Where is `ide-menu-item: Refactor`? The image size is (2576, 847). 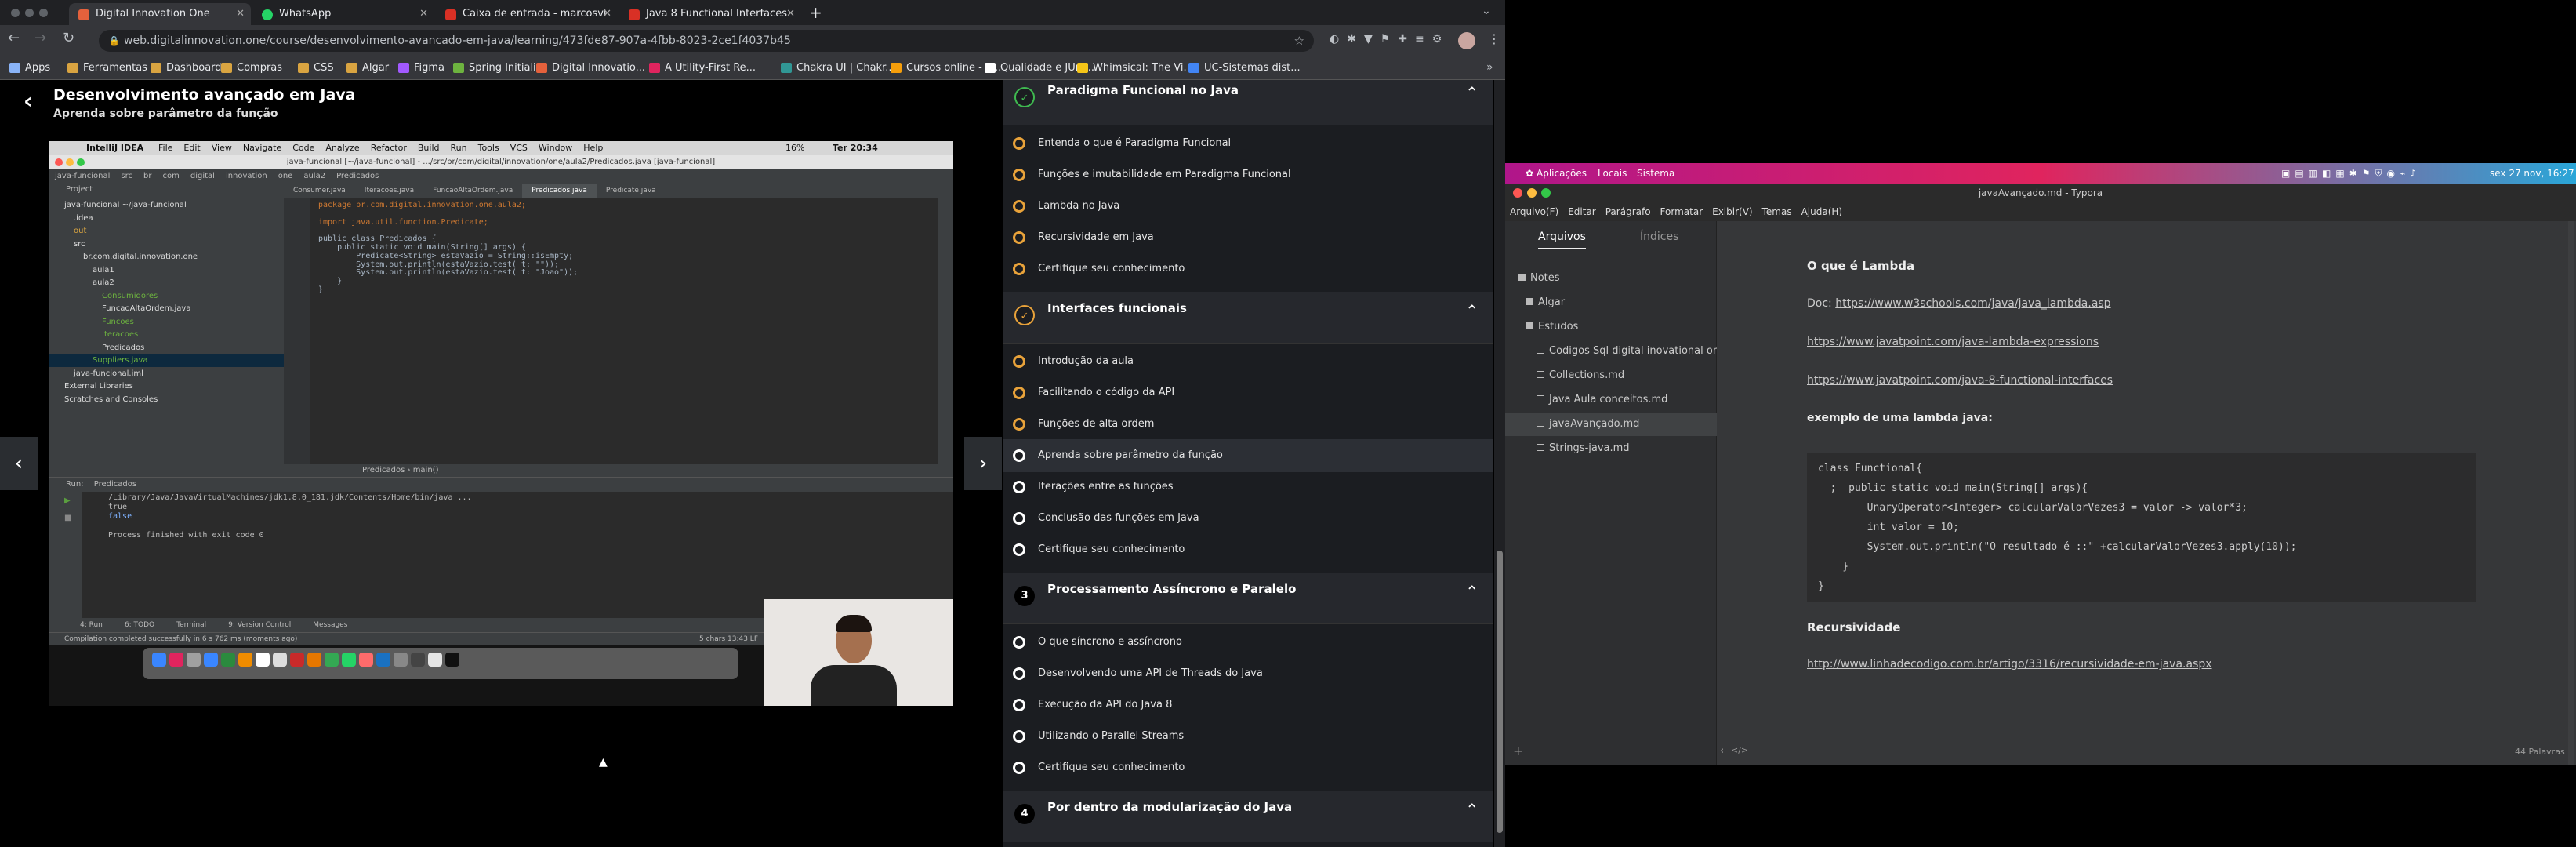
ide-menu-item: Refactor is located at coordinates (389, 148).